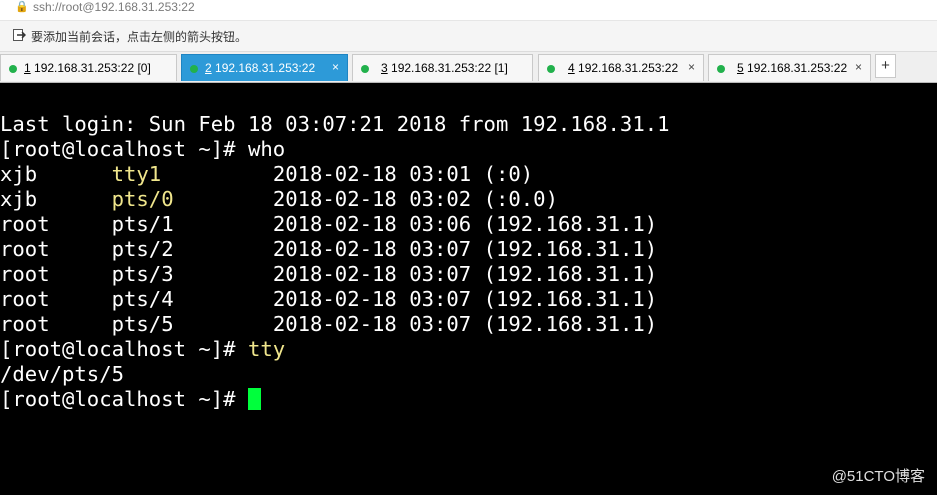 Image resolution: width=937 pixels, height=495 pixels. Describe the element at coordinates (465, 224) in the screenshot. I see `who-time: 2018-02-18 03:06 (192.168.31.1)` at that location.